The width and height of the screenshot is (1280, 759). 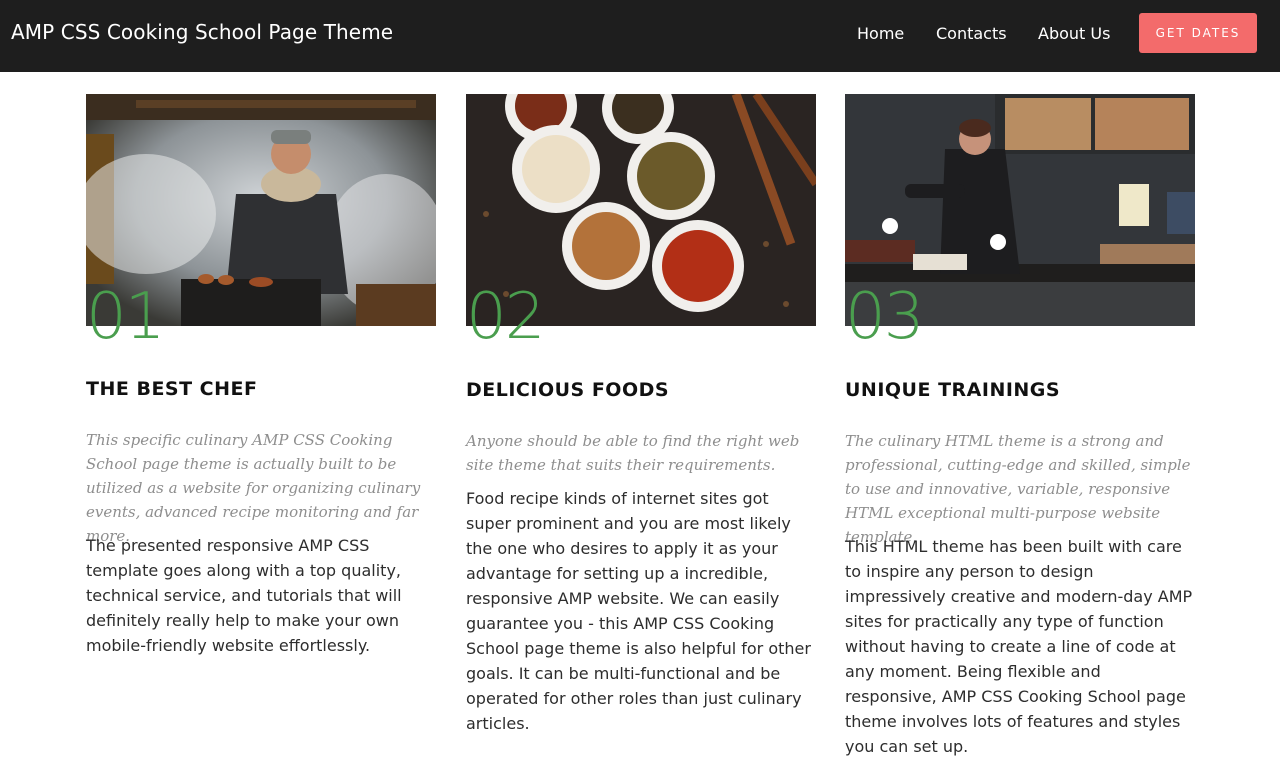 What do you see at coordinates (172, 389) in the screenshot?
I see `card-title-1: THE BEST CHEF` at bounding box center [172, 389].